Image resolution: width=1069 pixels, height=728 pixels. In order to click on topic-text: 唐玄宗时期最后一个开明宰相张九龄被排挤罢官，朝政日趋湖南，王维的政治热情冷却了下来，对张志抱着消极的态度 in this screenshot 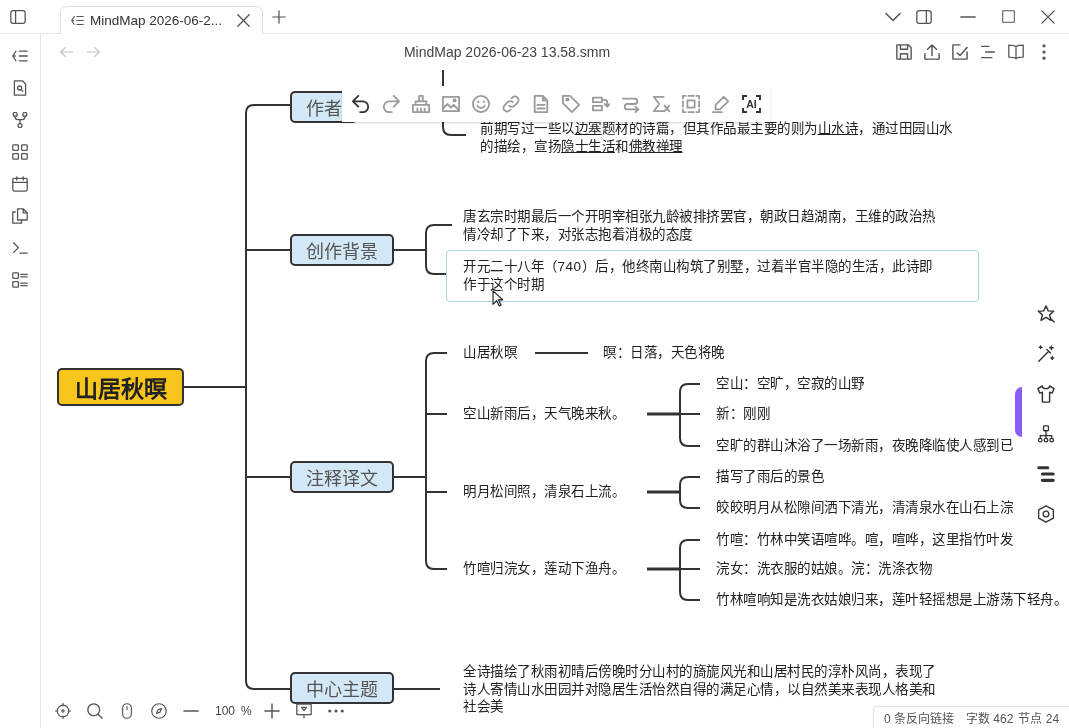, I will do `click(702, 225)`.